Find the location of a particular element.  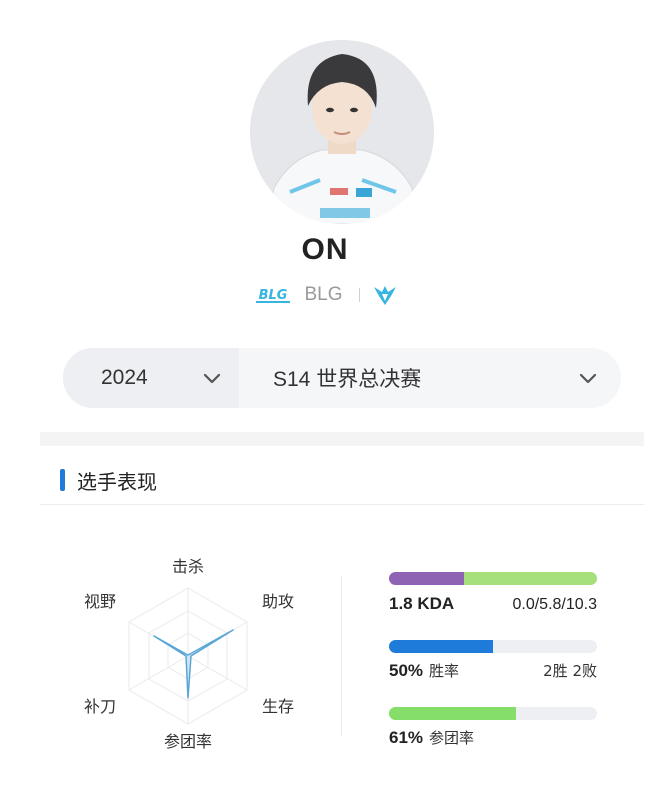

section-divider is located at coordinates (342, 504).